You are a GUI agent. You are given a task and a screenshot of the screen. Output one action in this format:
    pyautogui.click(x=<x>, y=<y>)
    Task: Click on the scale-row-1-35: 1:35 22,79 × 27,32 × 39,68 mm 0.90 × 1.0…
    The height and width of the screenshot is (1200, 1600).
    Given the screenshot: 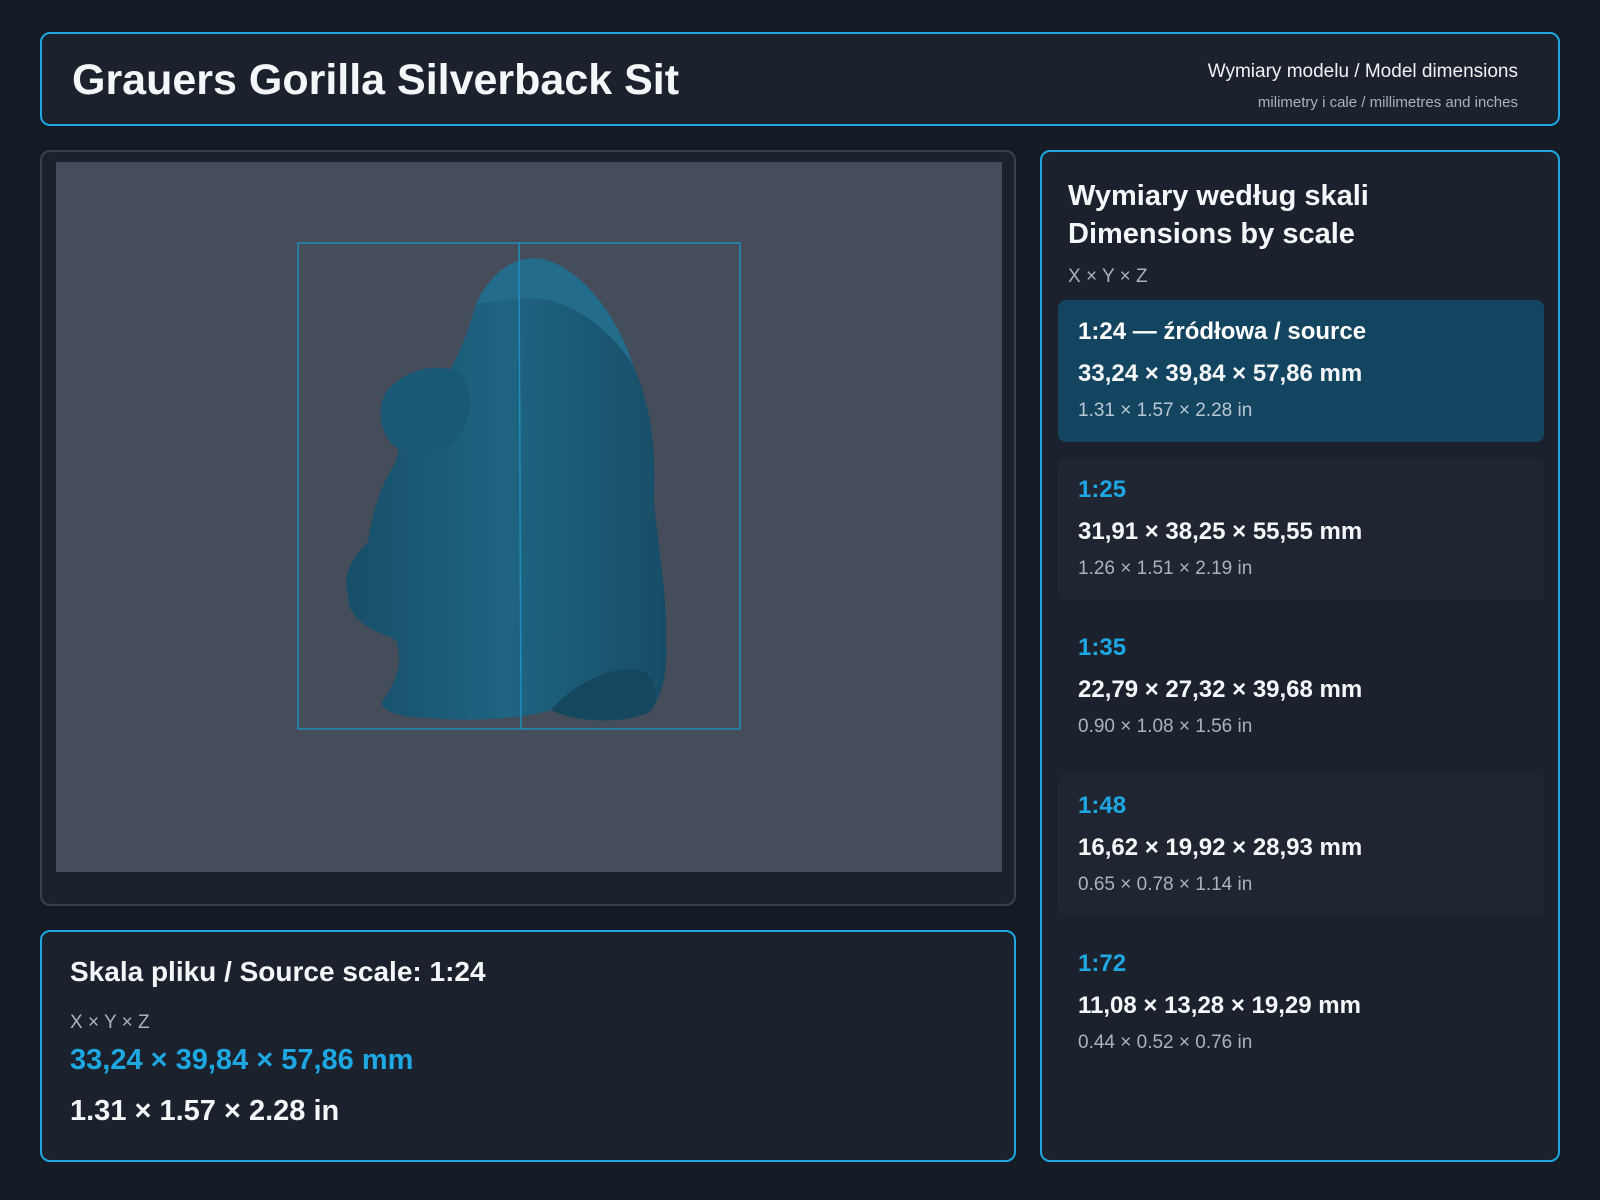 What is the action you would take?
    pyautogui.click(x=1301, y=687)
    